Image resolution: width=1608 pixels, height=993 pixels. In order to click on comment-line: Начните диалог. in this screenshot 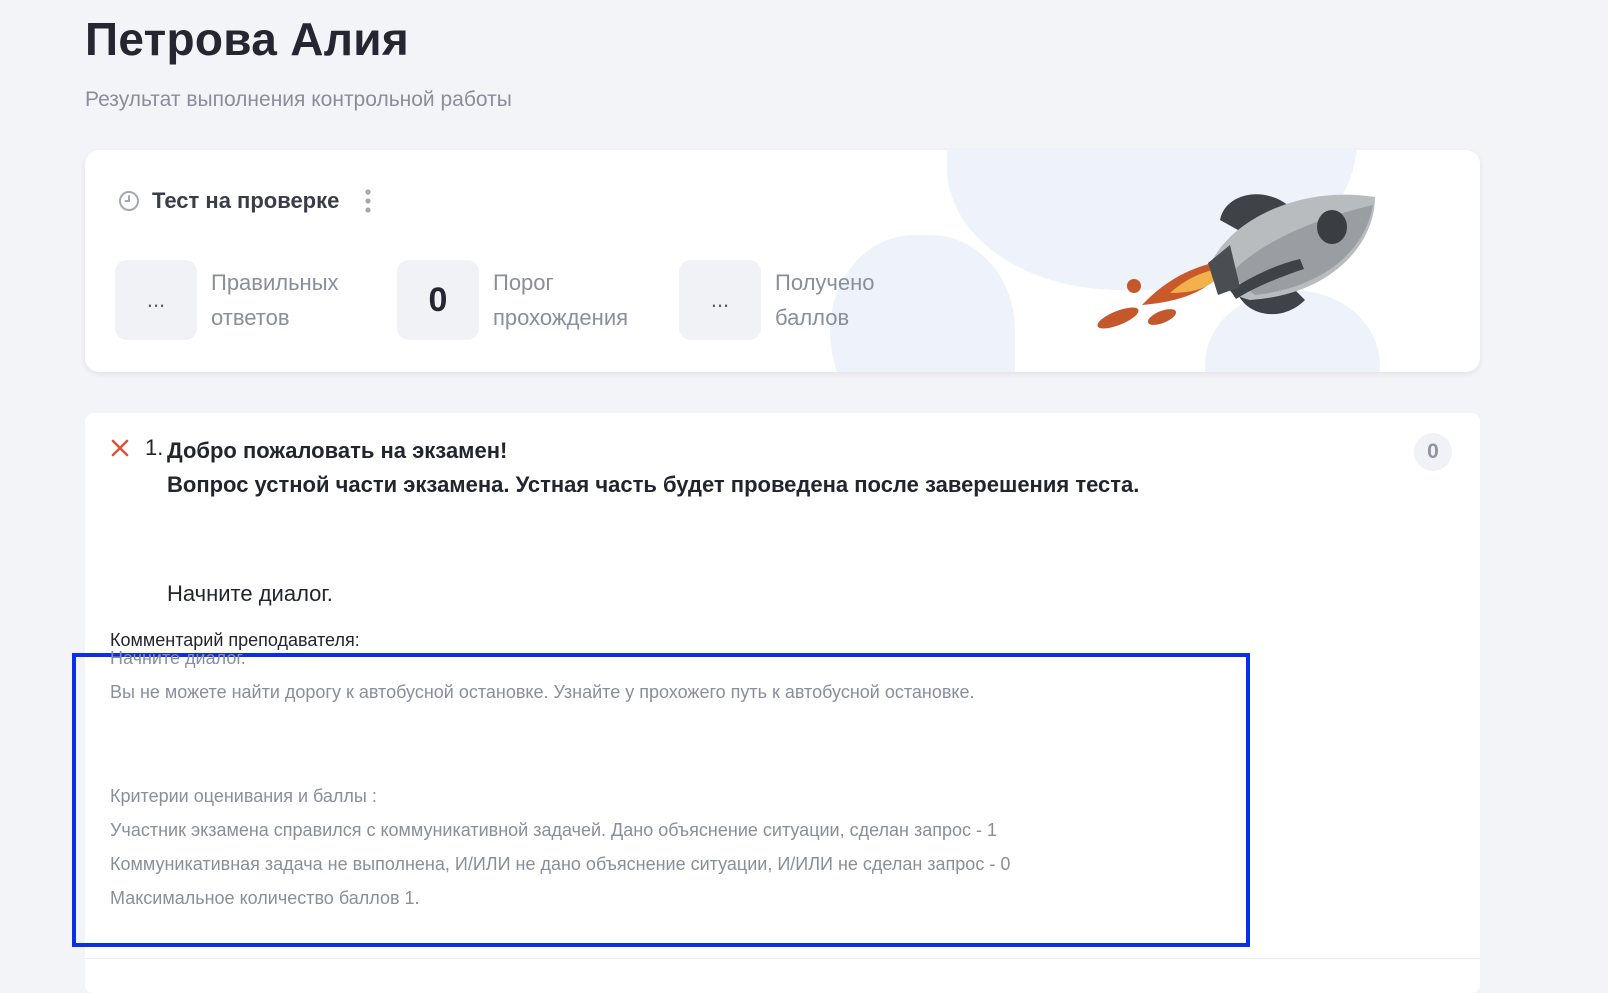, I will do `click(178, 658)`.